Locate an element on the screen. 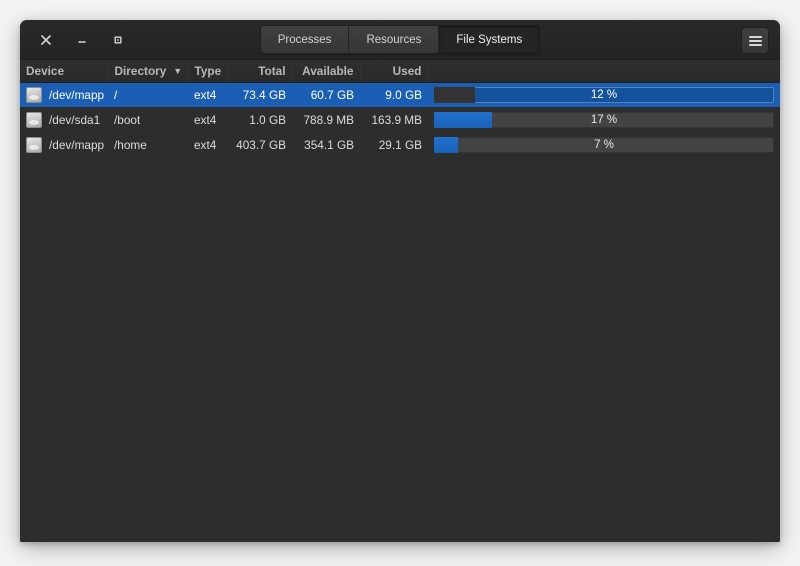 This screenshot has height=566, width=800. usage-progress-bar: 7 % is located at coordinates (604, 144).